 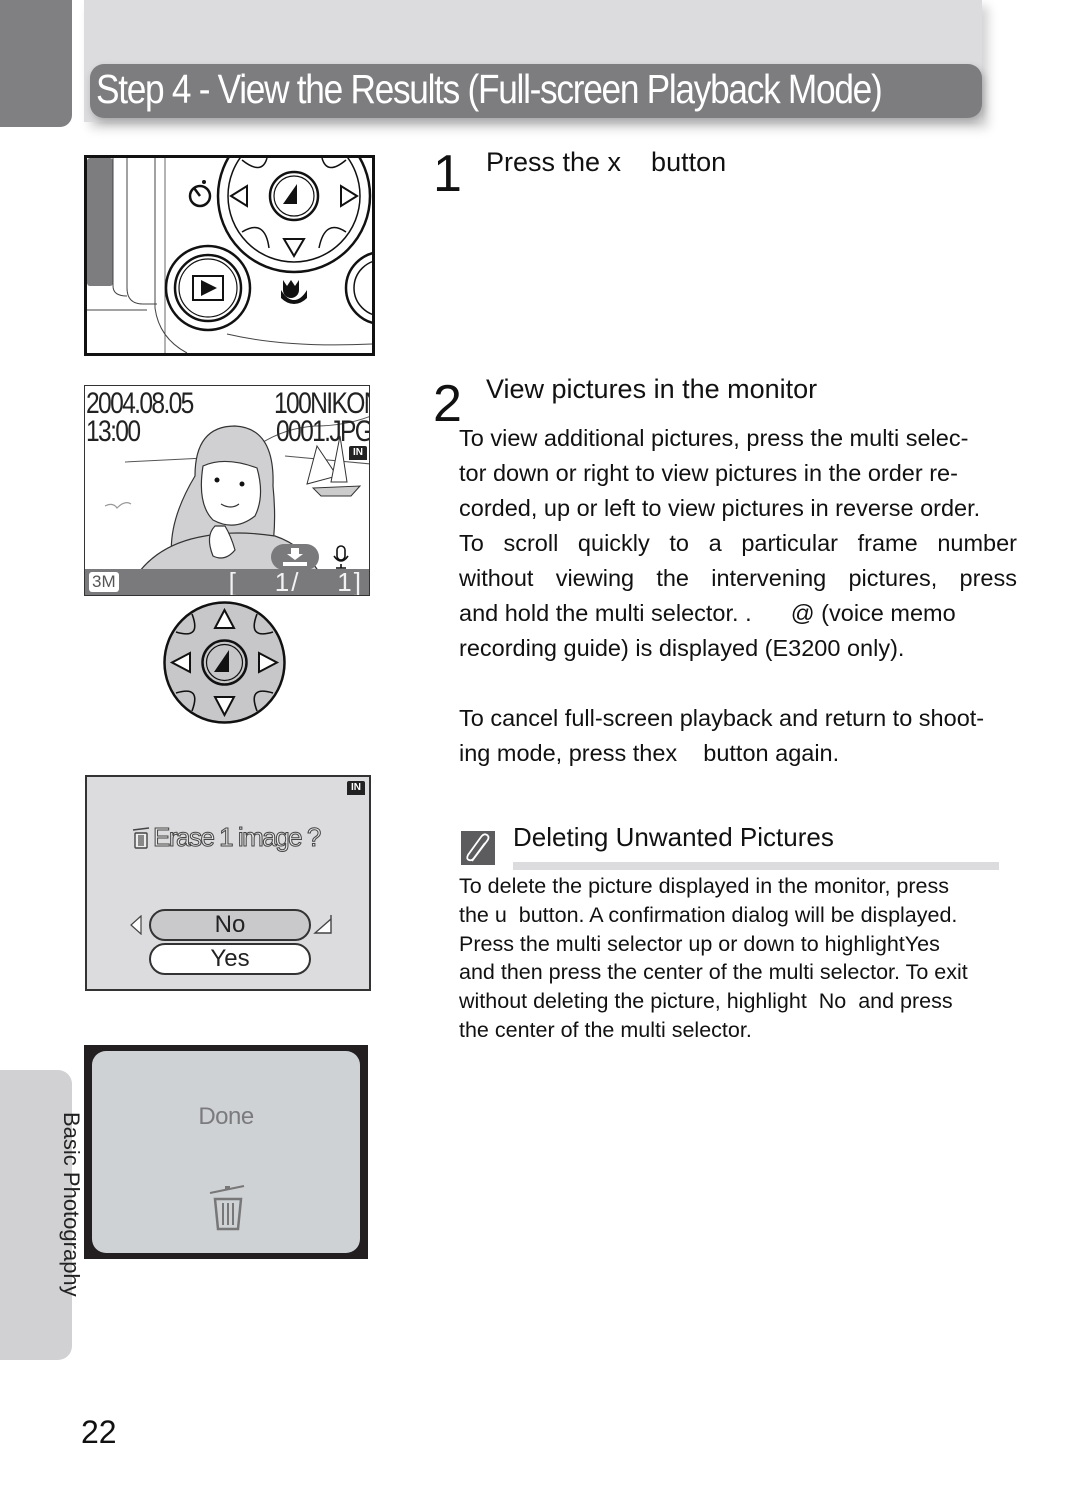 What do you see at coordinates (447, 174) in the screenshot?
I see `step-1-number: 1` at bounding box center [447, 174].